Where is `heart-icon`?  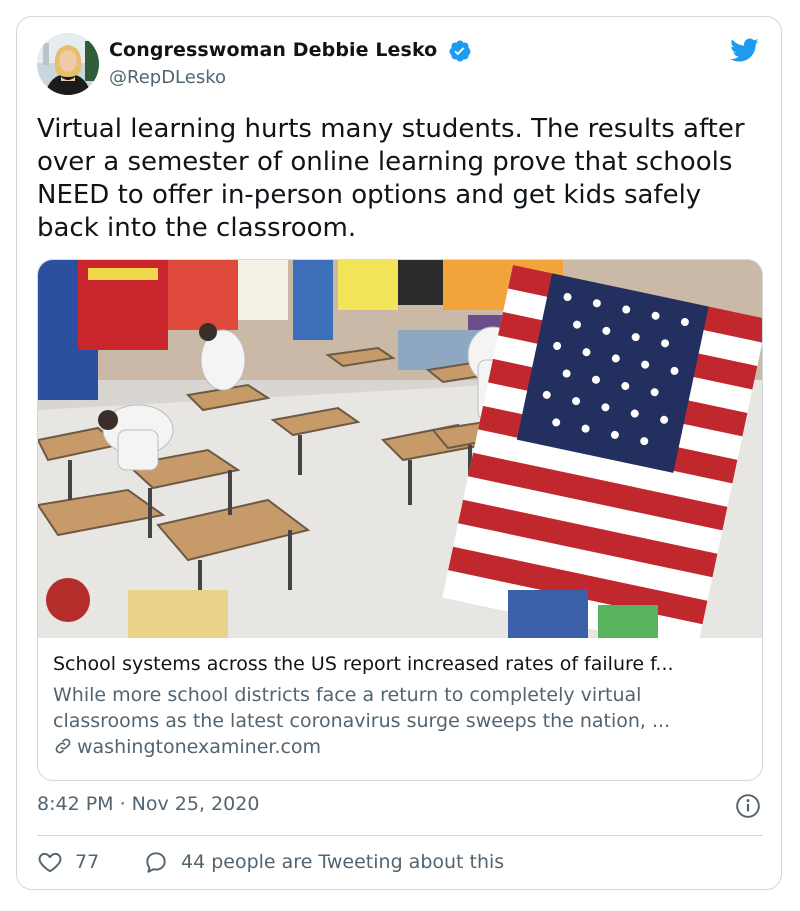 heart-icon is located at coordinates (50, 862).